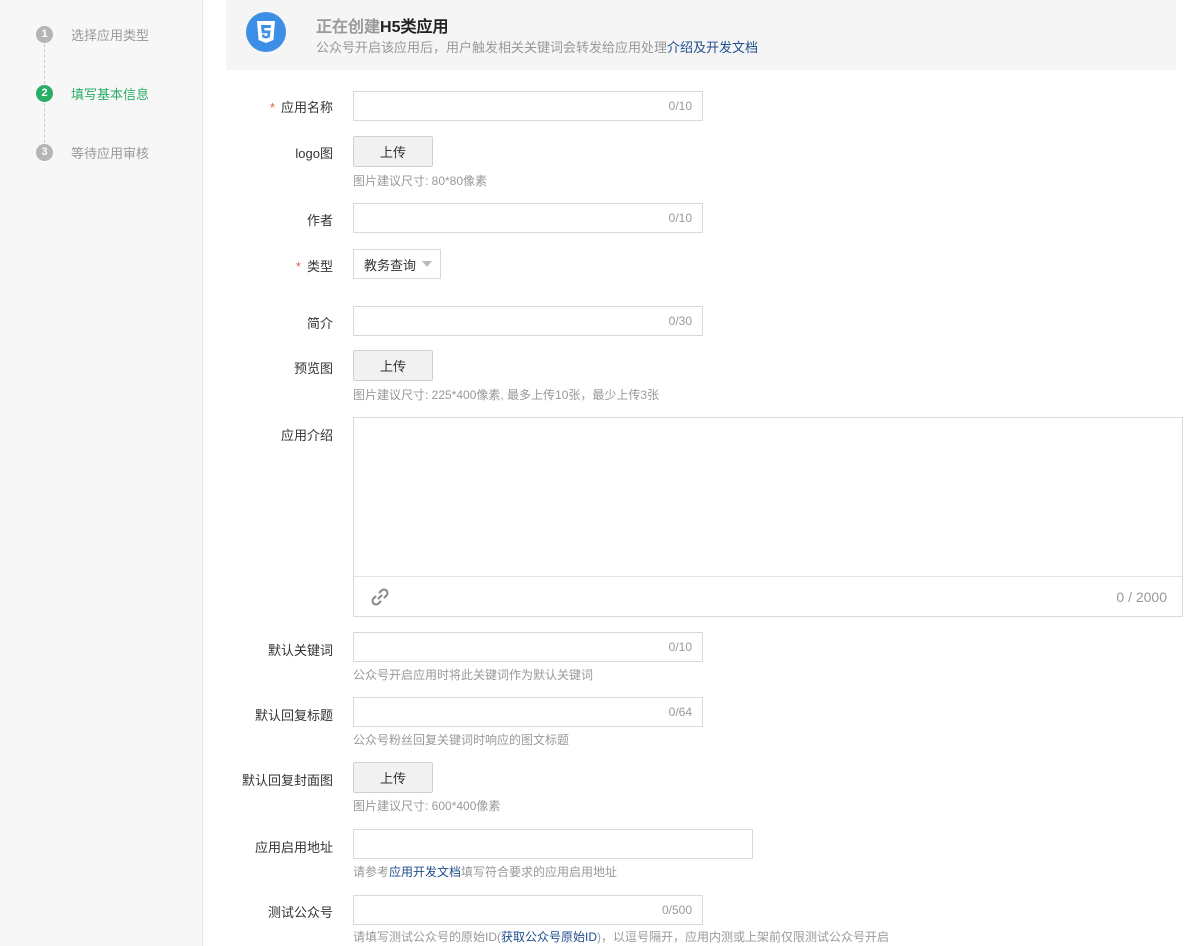  What do you see at coordinates (680, 321) in the screenshot?
I see `char-count: 0/30` at bounding box center [680, 321].